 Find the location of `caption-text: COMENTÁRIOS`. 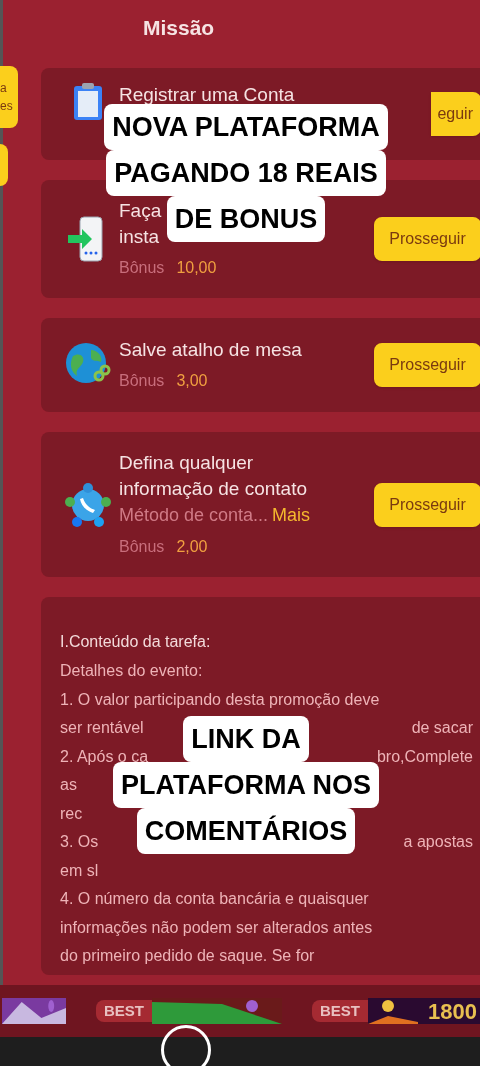

caption-text: COMENTÁRIOS is located at coordinates (246, 831).